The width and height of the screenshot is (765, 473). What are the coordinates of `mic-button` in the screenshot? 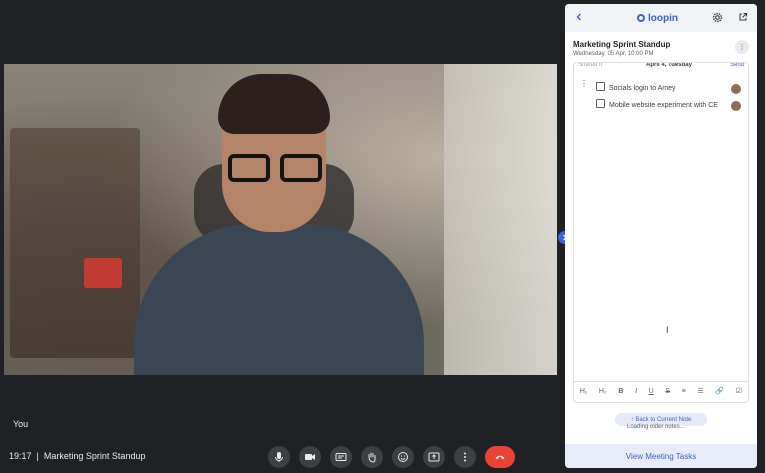 It's located at (279, 457).